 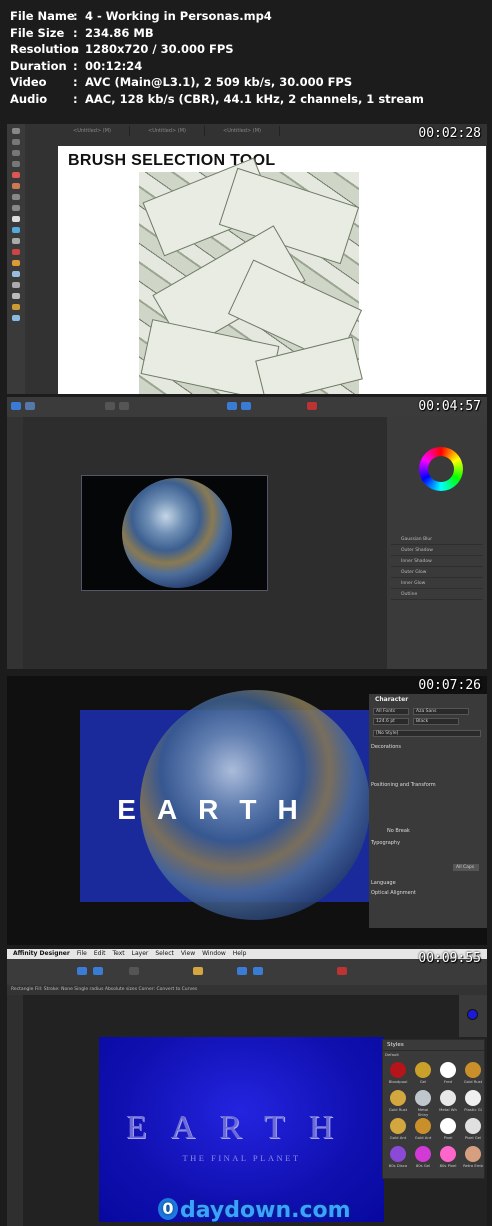 What do you see at coordinates (427, 733) in the screenshot?
I see `style-field: [No Style]` at bounding box center [427, 733].